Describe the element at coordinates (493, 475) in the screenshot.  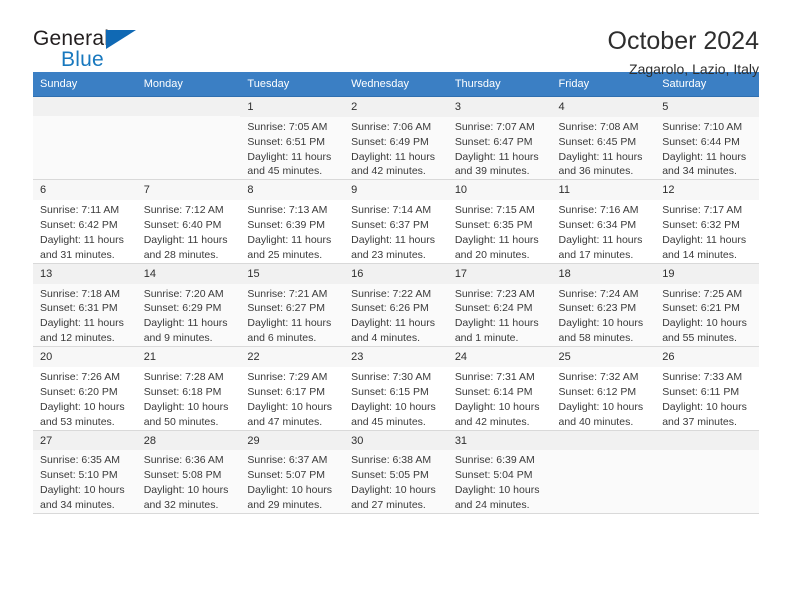
I see `sunset-text: Sunset: 5:04 PM` at that location.